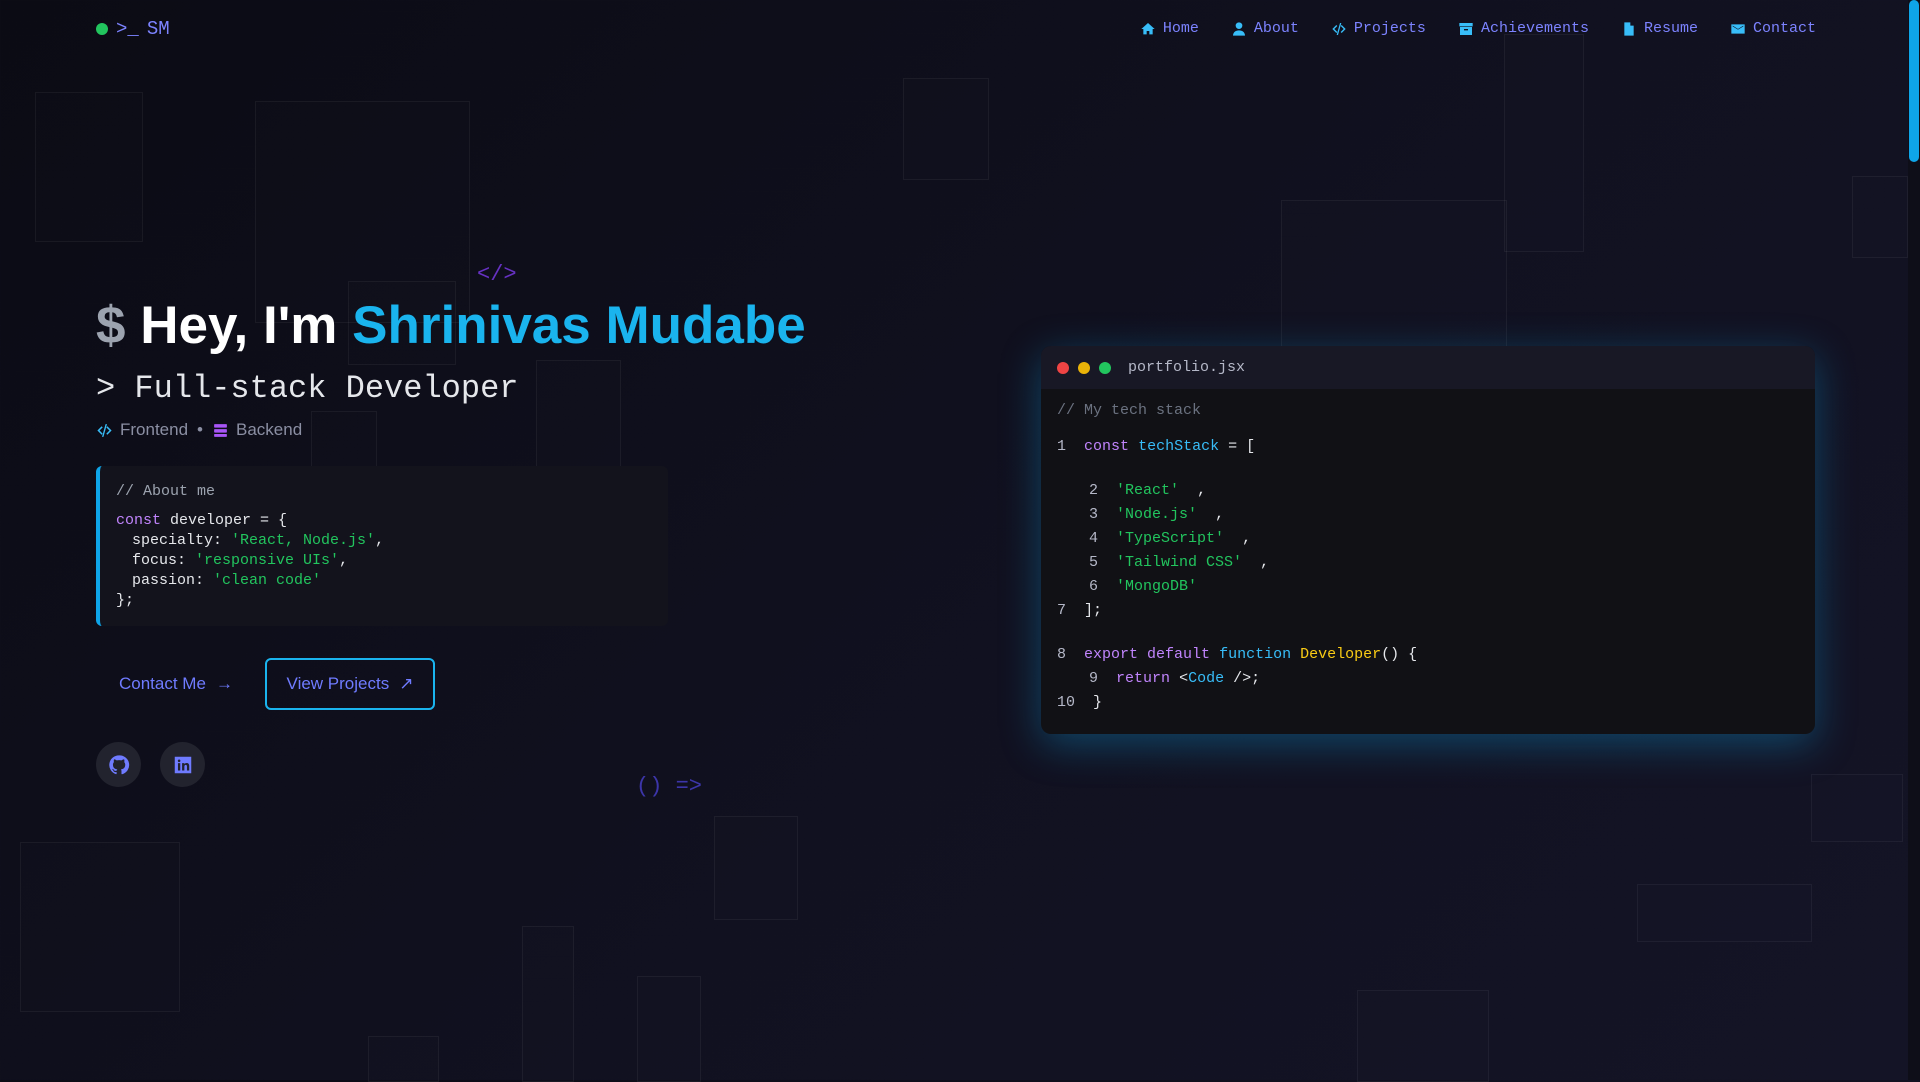 The image size is (1920, 1082). What do you see at coordinates (1066, 702) in the screenshot?
I see `line-number: 10` at bounding box center [1066, 702].